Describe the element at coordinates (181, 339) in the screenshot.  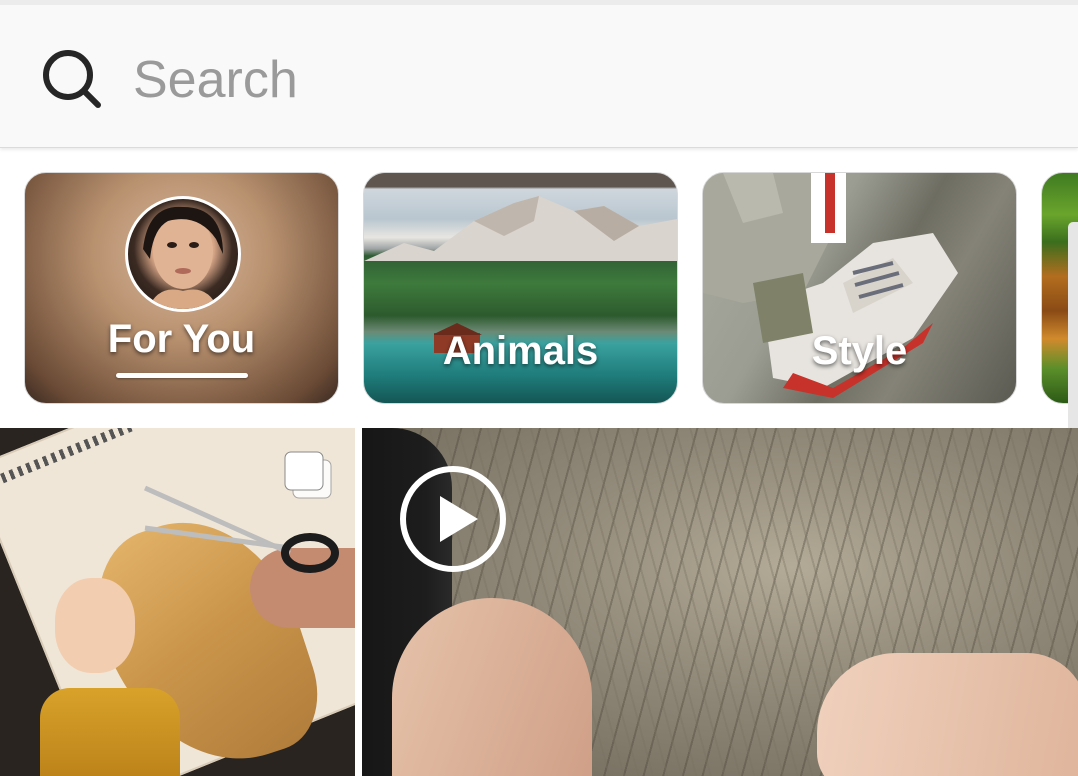
I see `category-label: For You` at that location.